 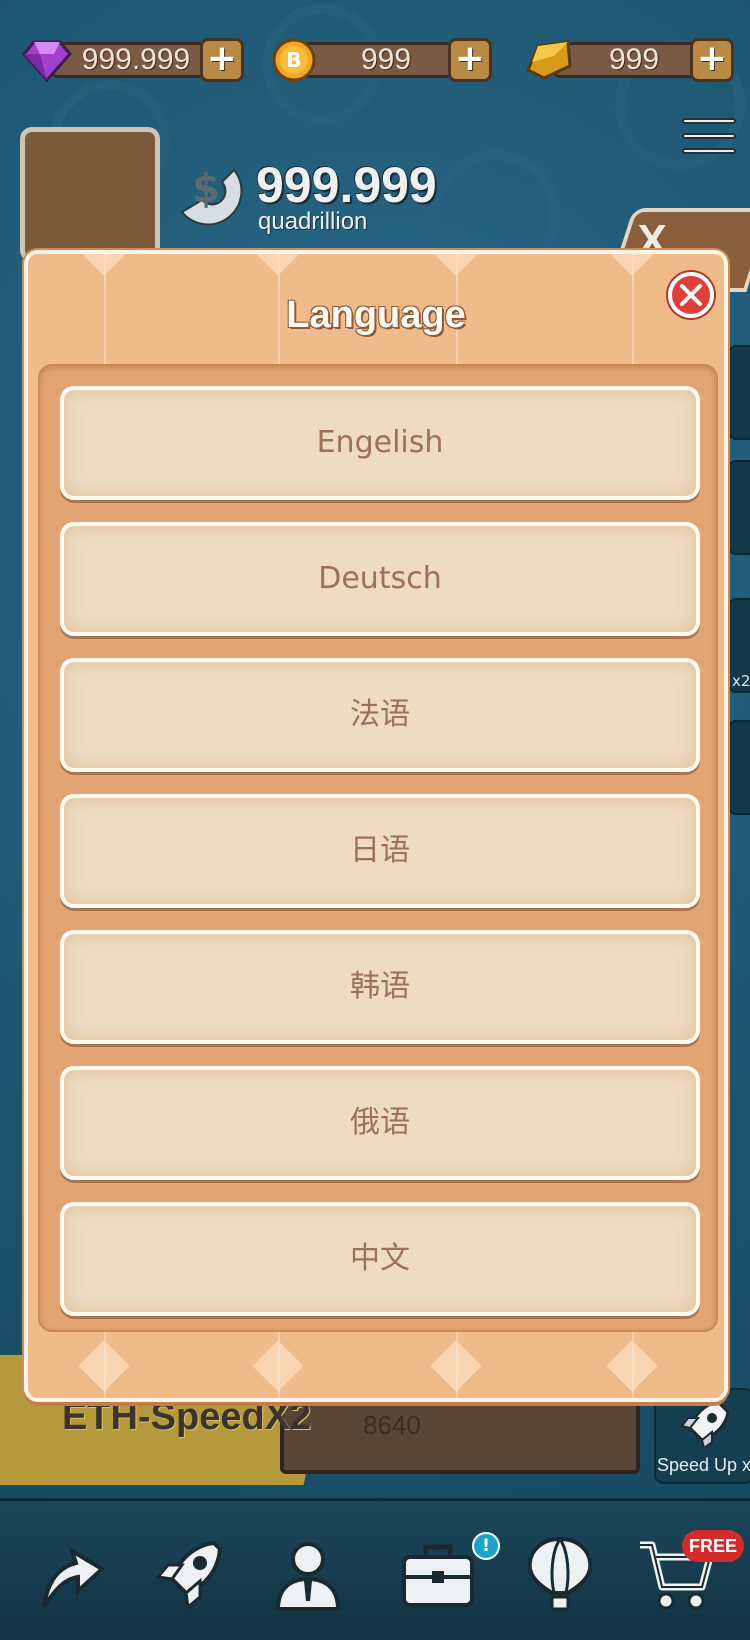 What do you see at coordinates (486, 1546) in the screenshot?
I see `notification-badge: !` at bounding box center [486, 1546].